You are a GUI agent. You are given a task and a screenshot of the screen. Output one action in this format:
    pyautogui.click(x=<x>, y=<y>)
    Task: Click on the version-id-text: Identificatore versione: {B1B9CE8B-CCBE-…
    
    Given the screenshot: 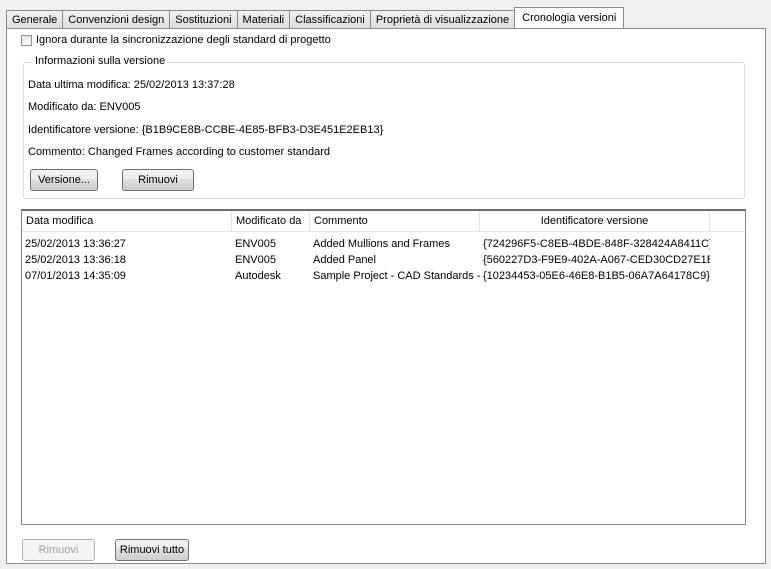 What is the action you would take?
    pyautogui.click(x=206, y=130)
    